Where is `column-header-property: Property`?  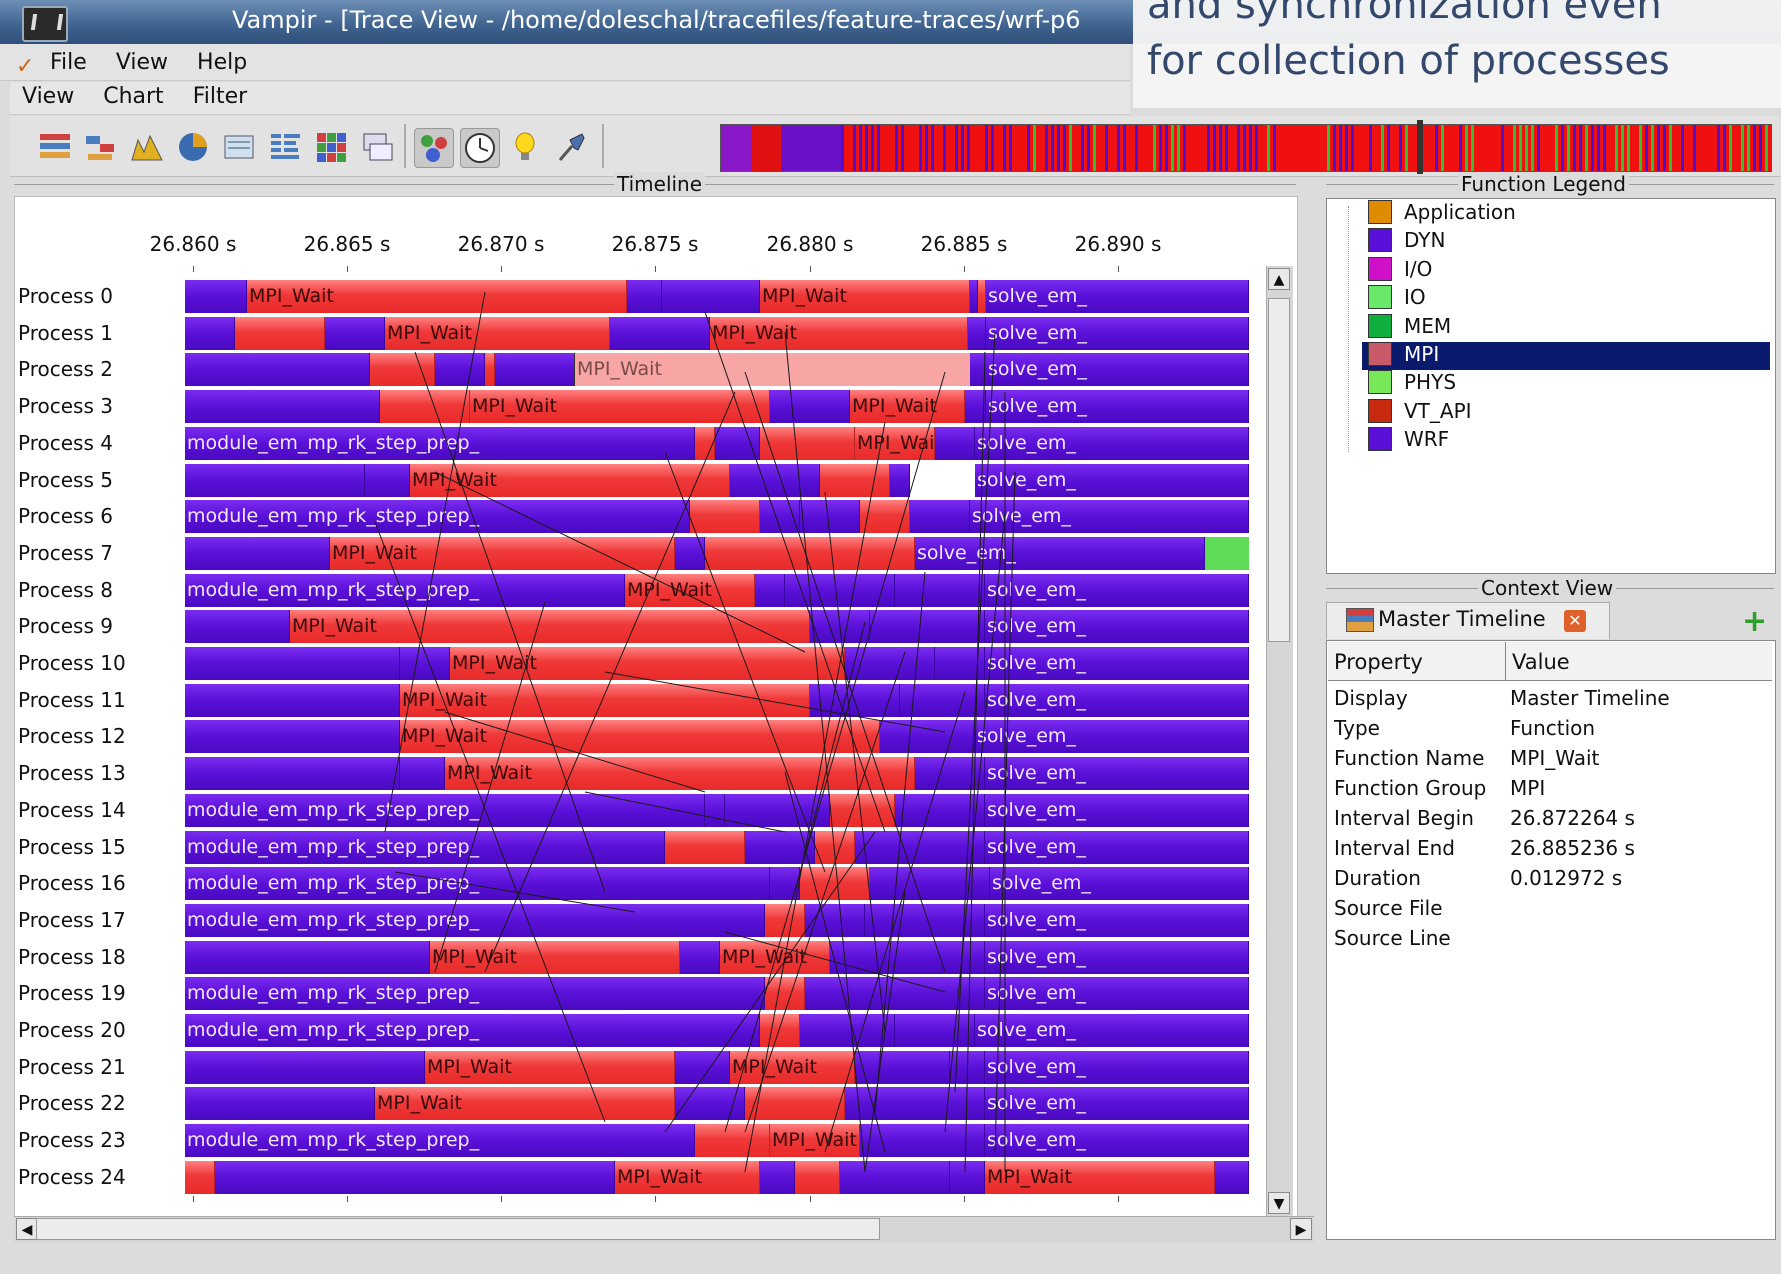 column-header-property: Property is located at coordinates (1378, 662).